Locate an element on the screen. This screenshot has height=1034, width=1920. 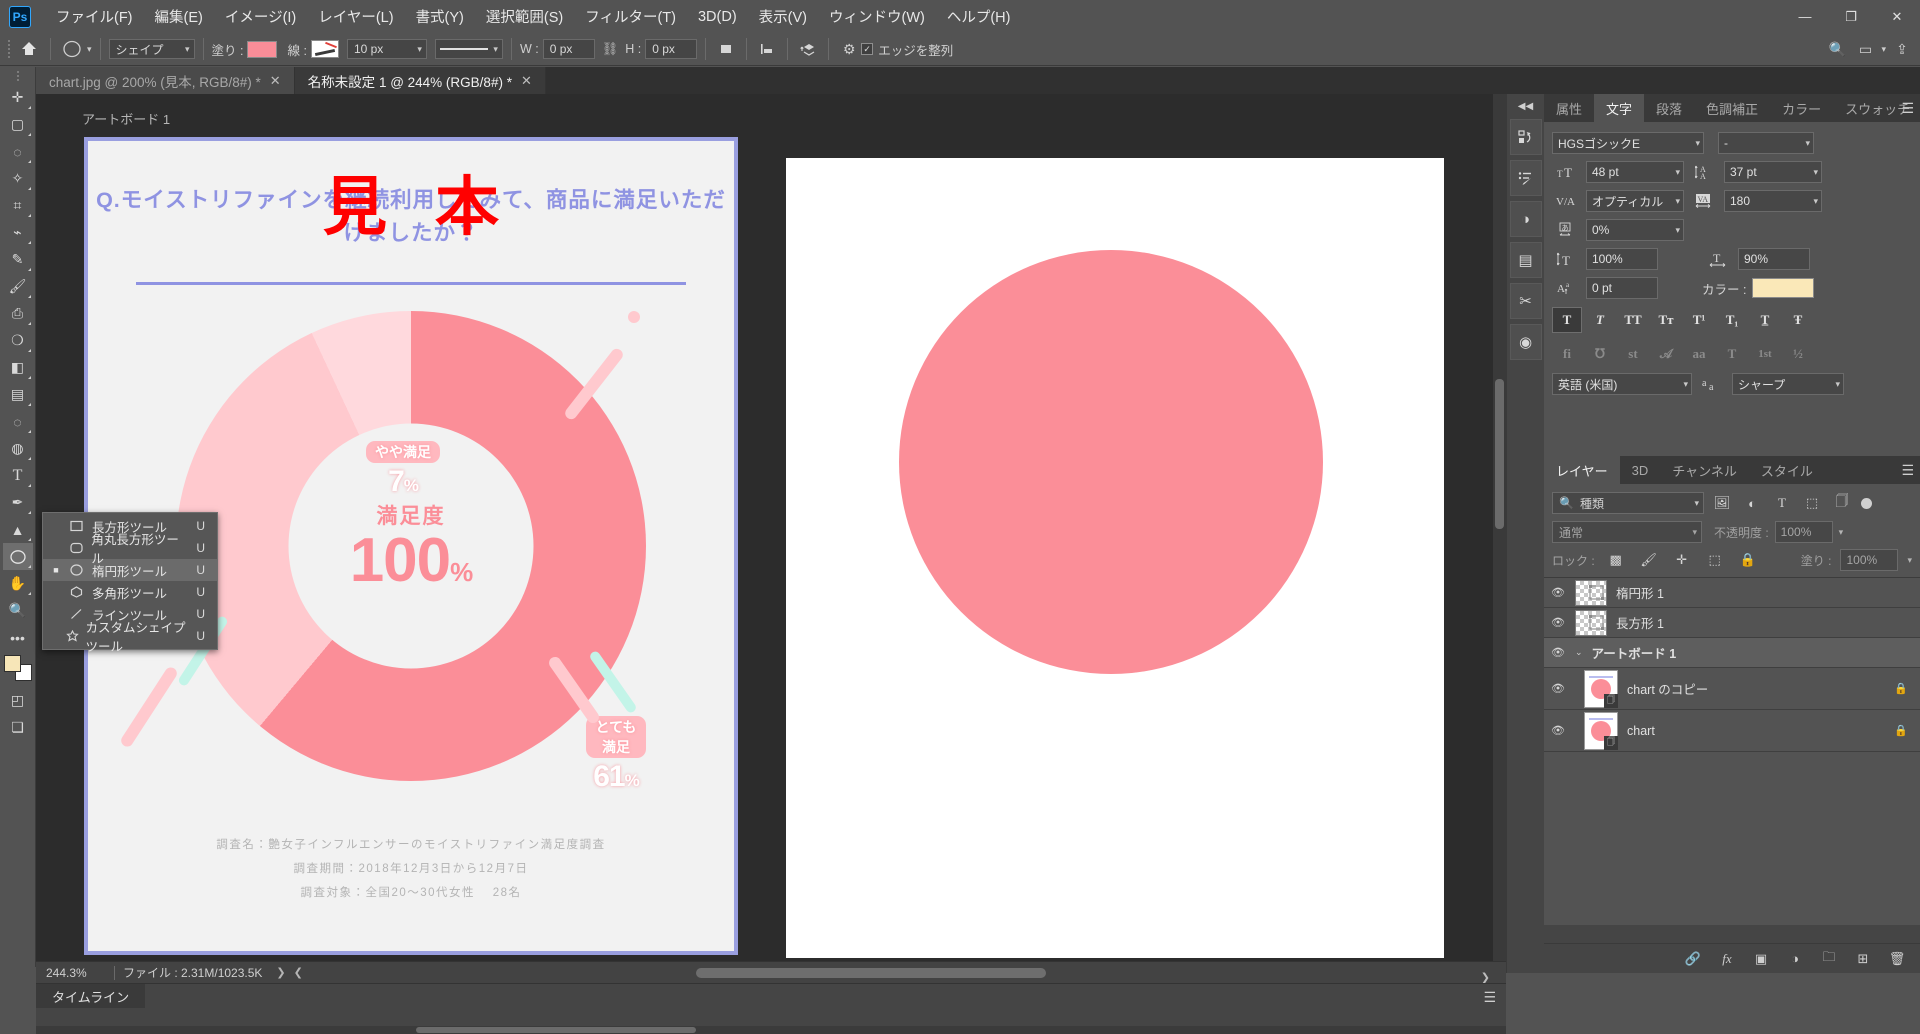
menu-select: 選択範囲(S) is located at coordinates (524, 16).